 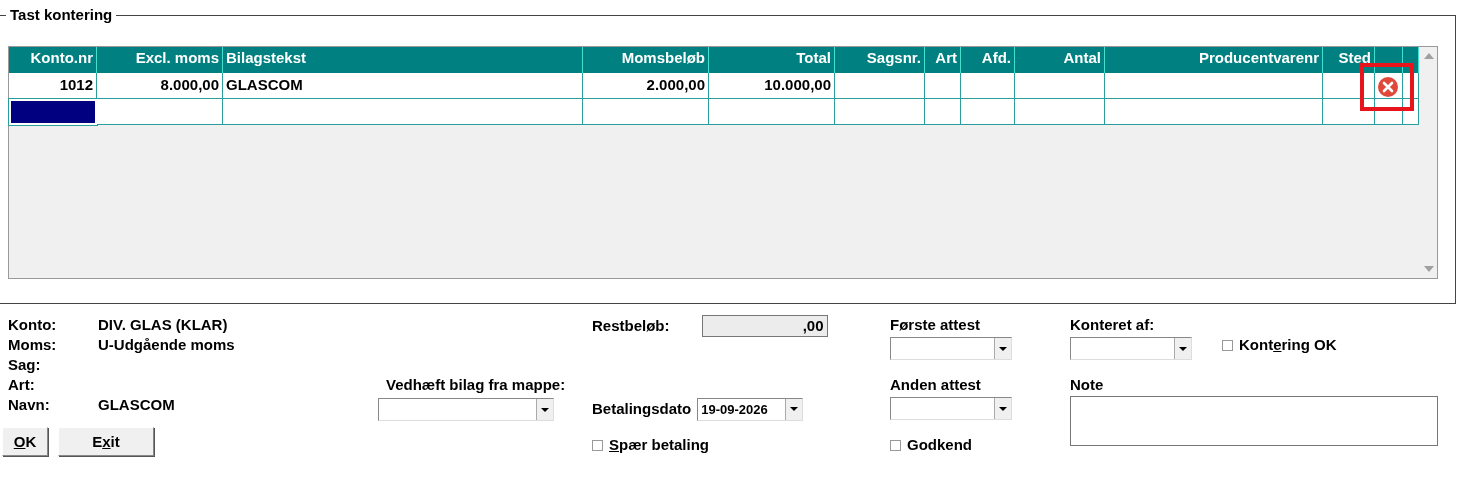 I want to click on field-label: Konteret af:, so click(x=1113, y=325).